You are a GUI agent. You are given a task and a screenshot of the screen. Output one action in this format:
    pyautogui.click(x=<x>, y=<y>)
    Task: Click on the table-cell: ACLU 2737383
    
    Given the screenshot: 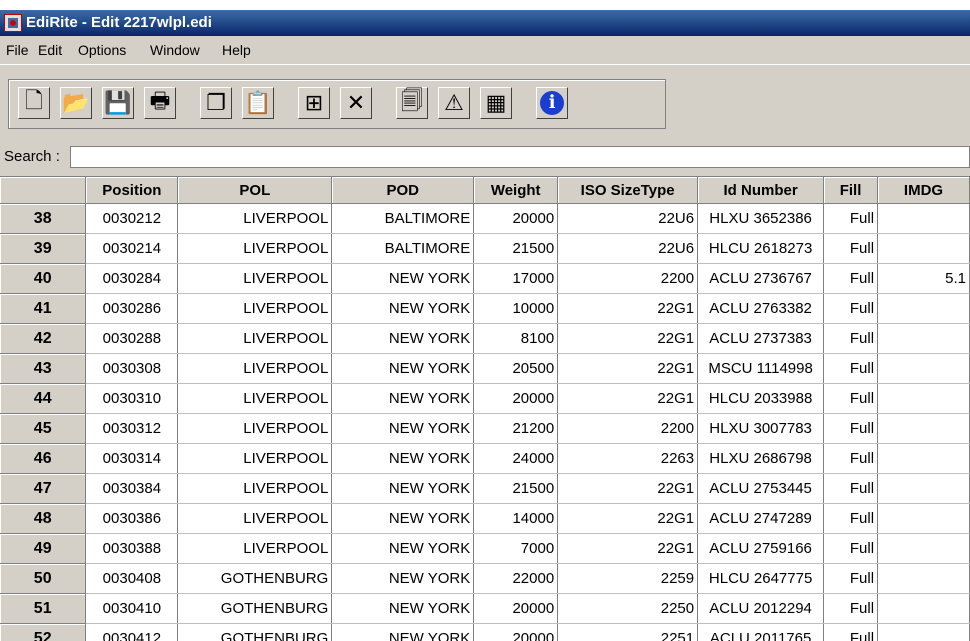 What is the action you would take?
    pyautogui.click(x=761, y=338)
    